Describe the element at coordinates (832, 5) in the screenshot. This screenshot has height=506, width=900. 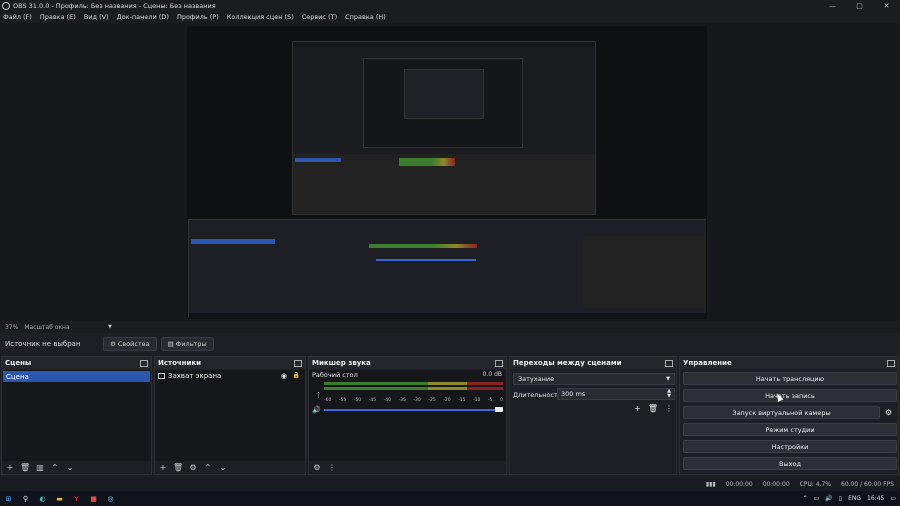
I see `minimize-button: —` at that location.